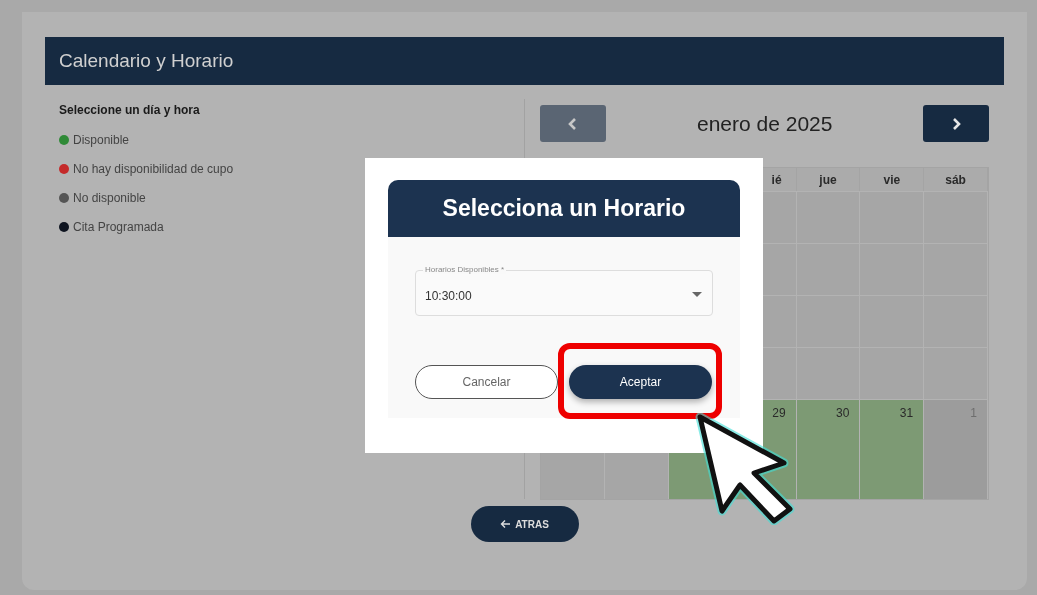  I want to click on legend-label: Cita Programada, so click(118, 226).